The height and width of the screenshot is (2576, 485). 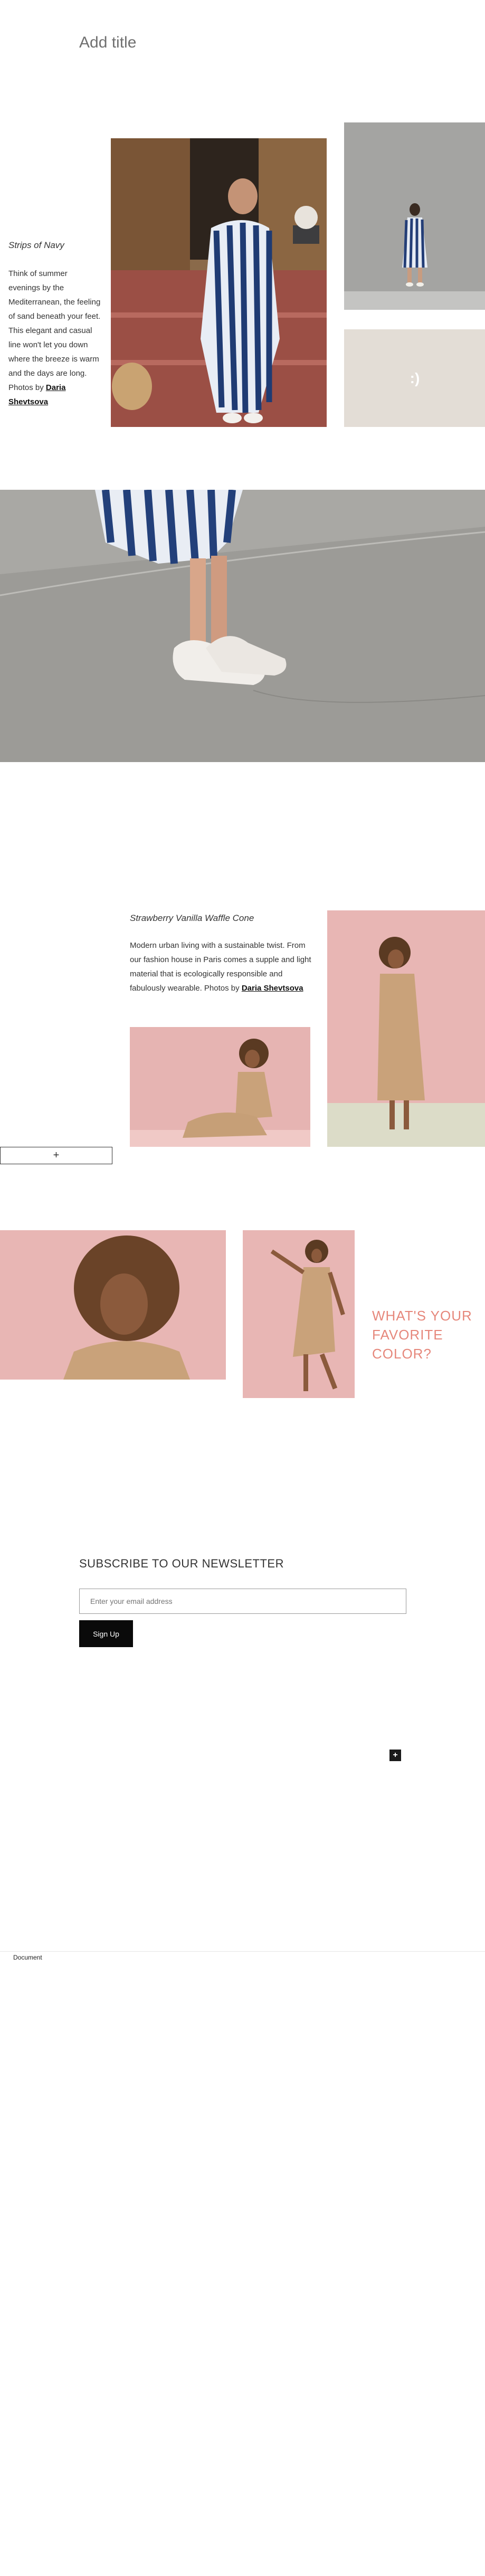 What do you see at coordinates (242, 1951) in the screenshot?
I see `footer-divider` at bounding box center [242, 1951].